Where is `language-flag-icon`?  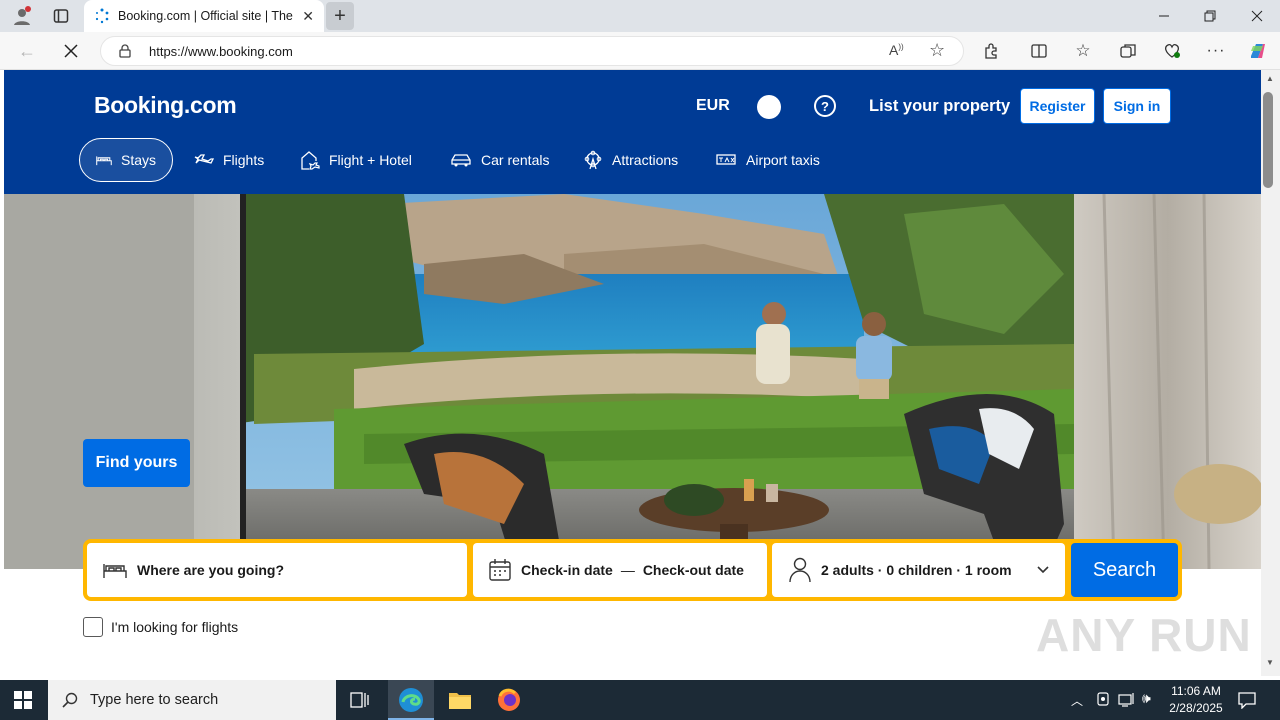 language-flag-icon is located at coordinates (769, 107).